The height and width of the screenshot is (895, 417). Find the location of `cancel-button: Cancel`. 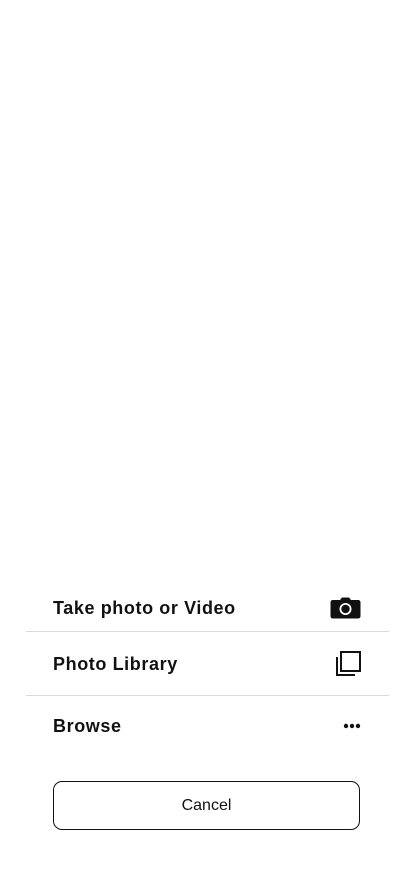

cancel-button: Cancel is located at coordinates (206, 805).